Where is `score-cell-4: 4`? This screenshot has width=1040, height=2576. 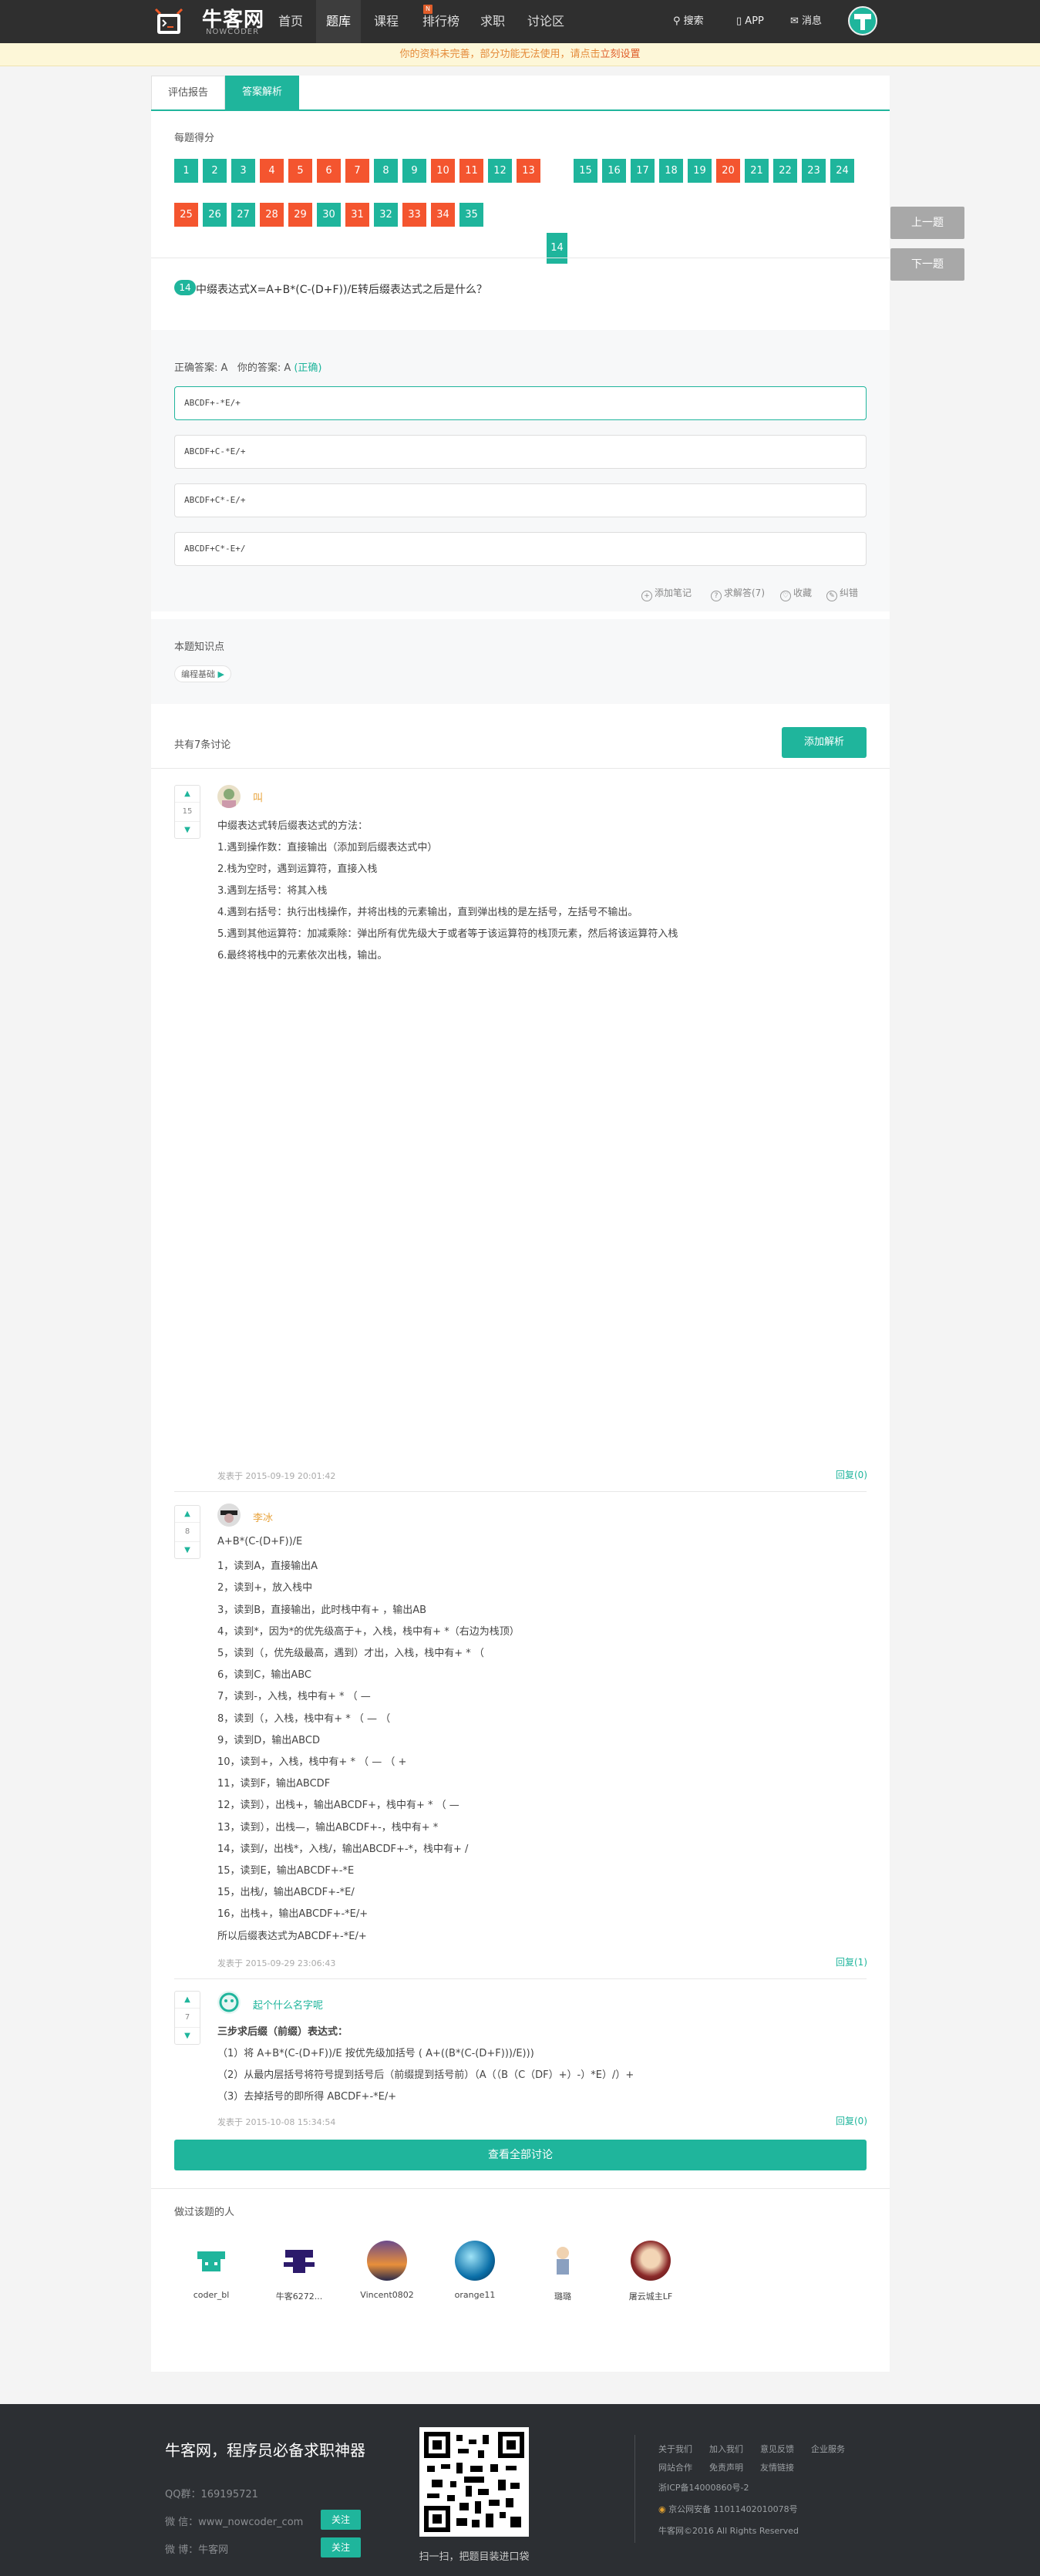
score-cell-4: 4 is located at coordinates (272, 171).